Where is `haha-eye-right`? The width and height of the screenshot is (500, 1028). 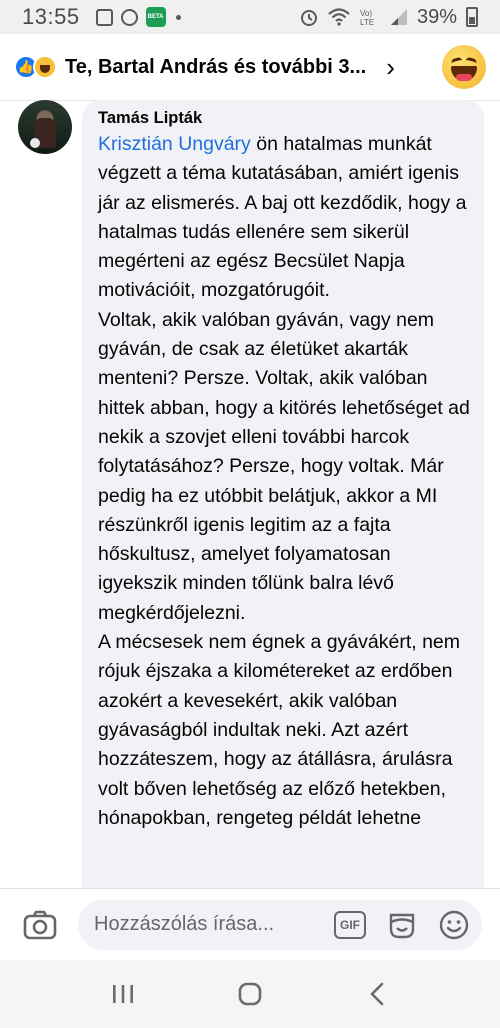
haha-eye-right is located at coordinates (471, 60).